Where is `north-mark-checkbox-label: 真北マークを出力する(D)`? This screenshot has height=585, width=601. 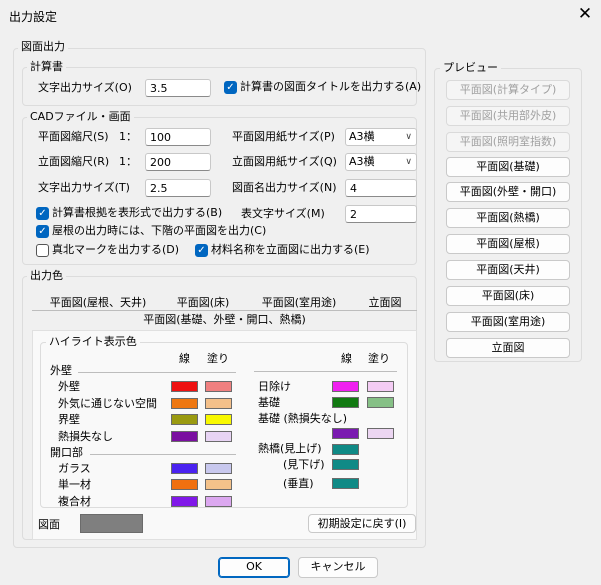
north-mark-checkbox-label: 真北マークを出力する(D) is located at coordinates (116, 249).